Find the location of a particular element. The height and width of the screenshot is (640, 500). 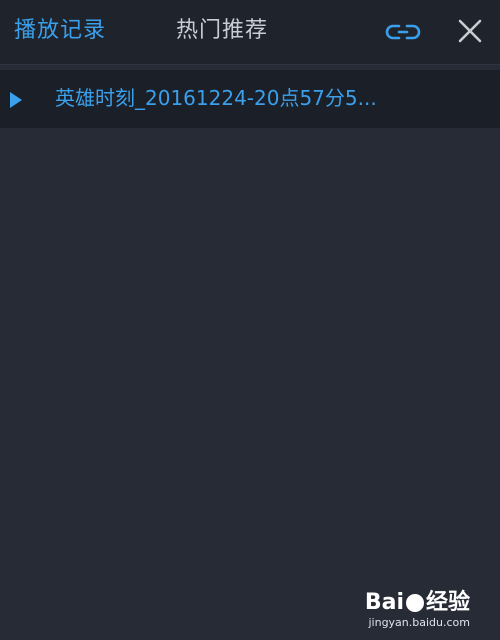

link-button is located at coordinates (403, 32).